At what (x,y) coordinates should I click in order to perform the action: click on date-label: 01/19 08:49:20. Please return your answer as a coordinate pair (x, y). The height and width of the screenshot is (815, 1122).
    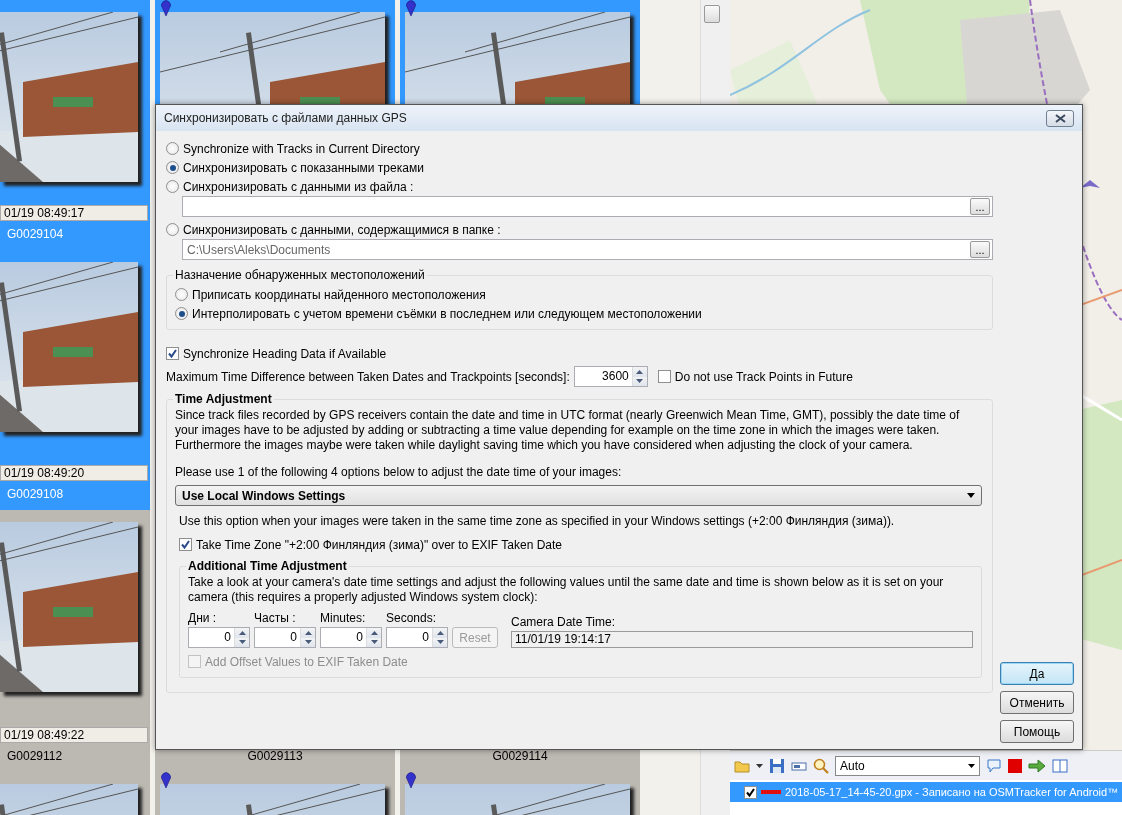
    Looking at the image, I should click on (74, 473).